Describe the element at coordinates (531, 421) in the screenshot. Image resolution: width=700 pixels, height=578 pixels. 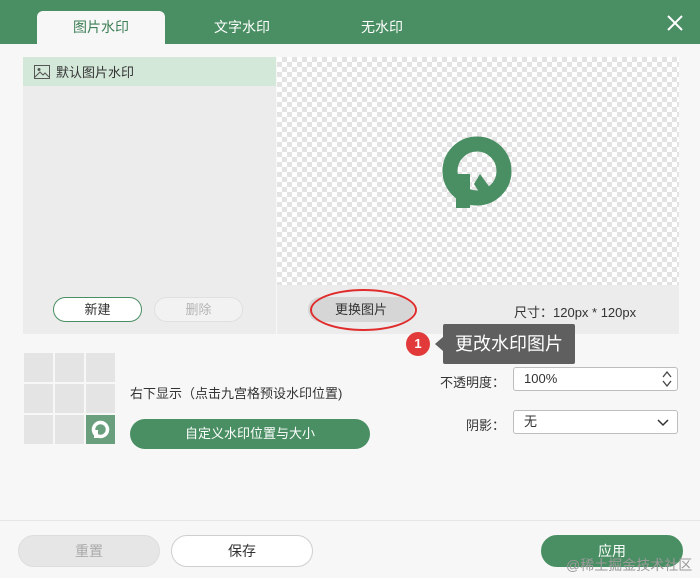
I see `shadow-value: 无` at that location.